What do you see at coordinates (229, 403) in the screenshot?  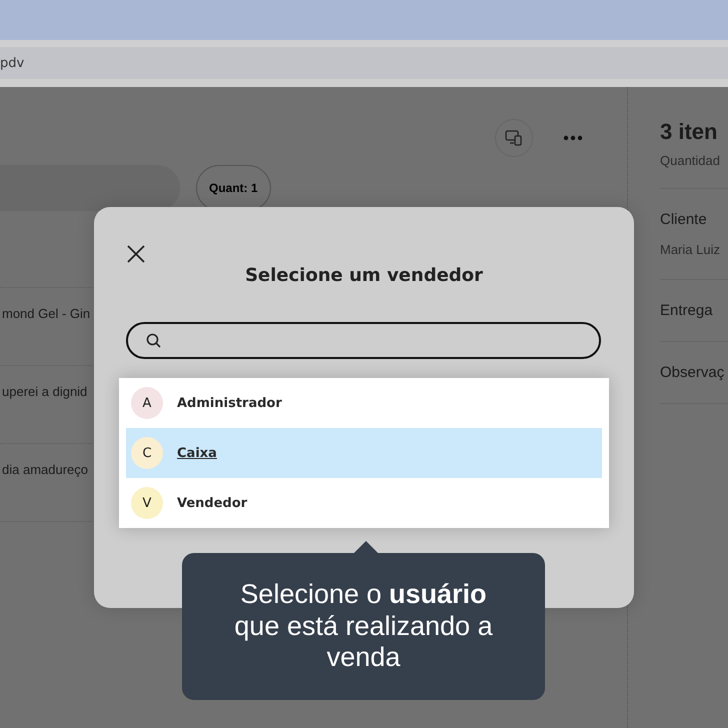 I see `seller-name: Administrador` at bounding box center [229, 403].